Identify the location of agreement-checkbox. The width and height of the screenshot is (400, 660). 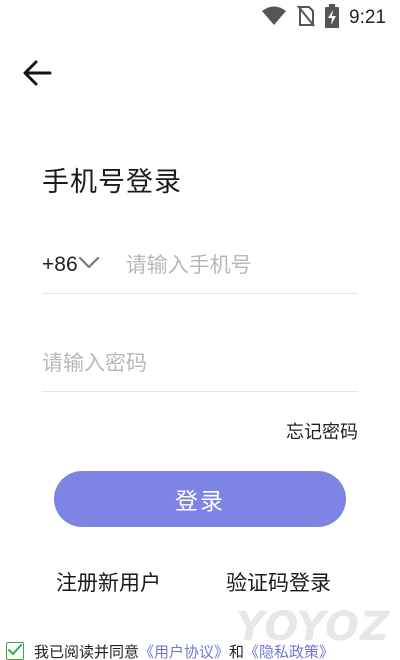
(15, 651).